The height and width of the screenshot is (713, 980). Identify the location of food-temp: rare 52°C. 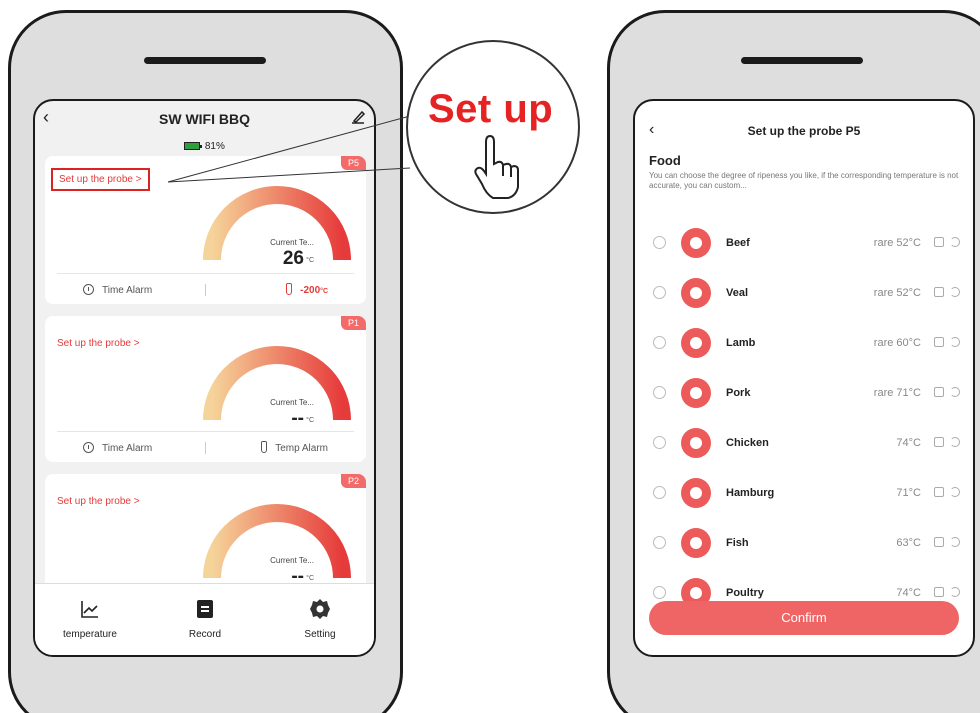
(897, 293).